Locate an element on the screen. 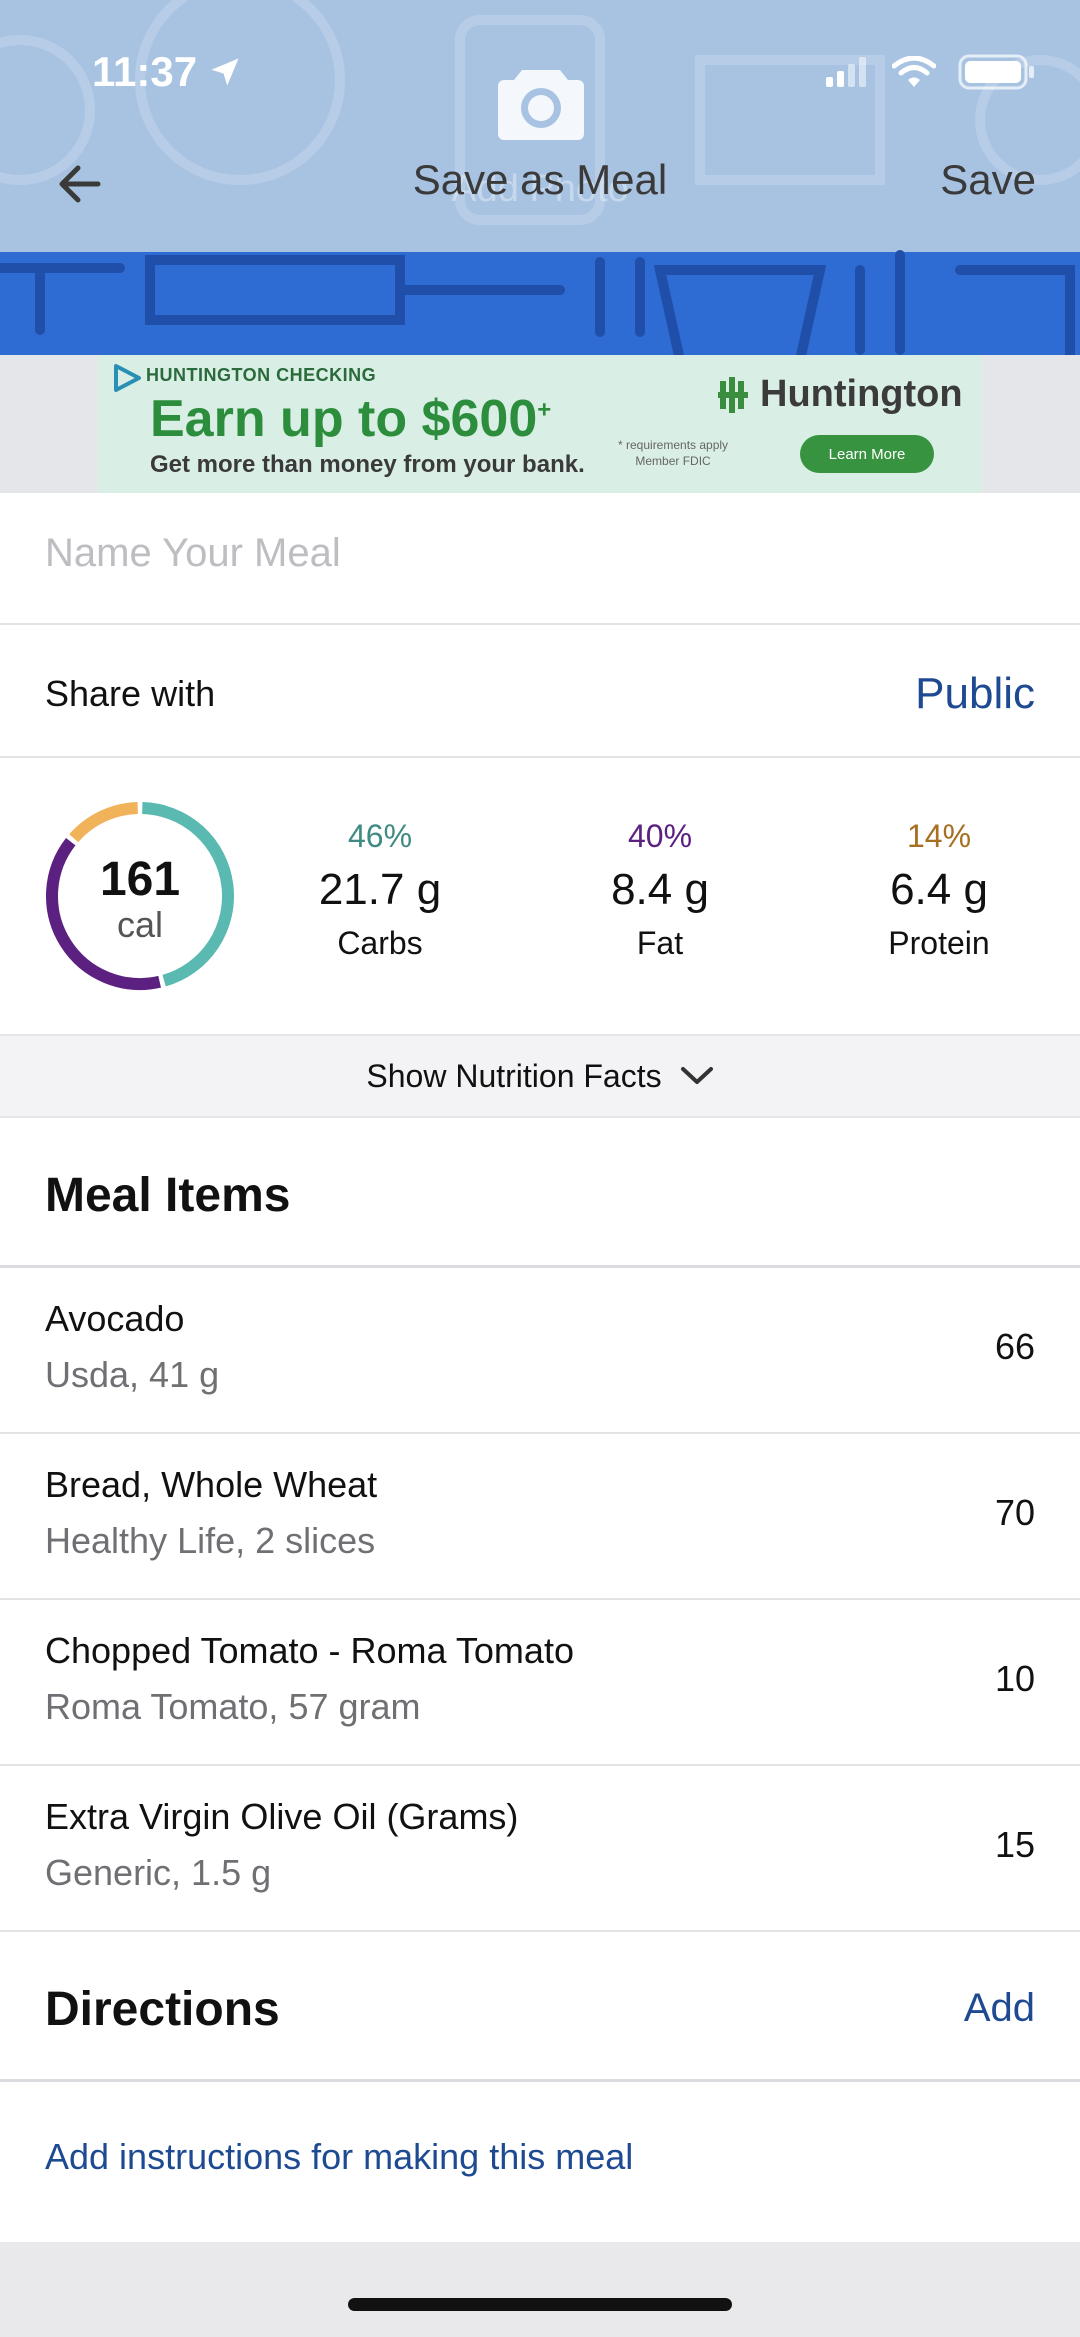 This screenshot has height=2337, width=1080. meal-item-name: Bread, Whole Wheat is located at coordinates (211, 1484).